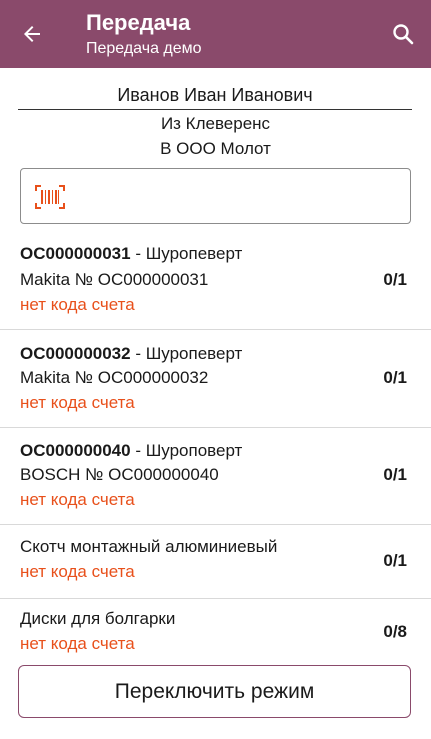 The width and height of the screenshot is (431, 739). What do you see at coordinates (114, 279) in the screenshot?
I see `item-detail: Makita № OC000000031` at bounding box center [114, 279].